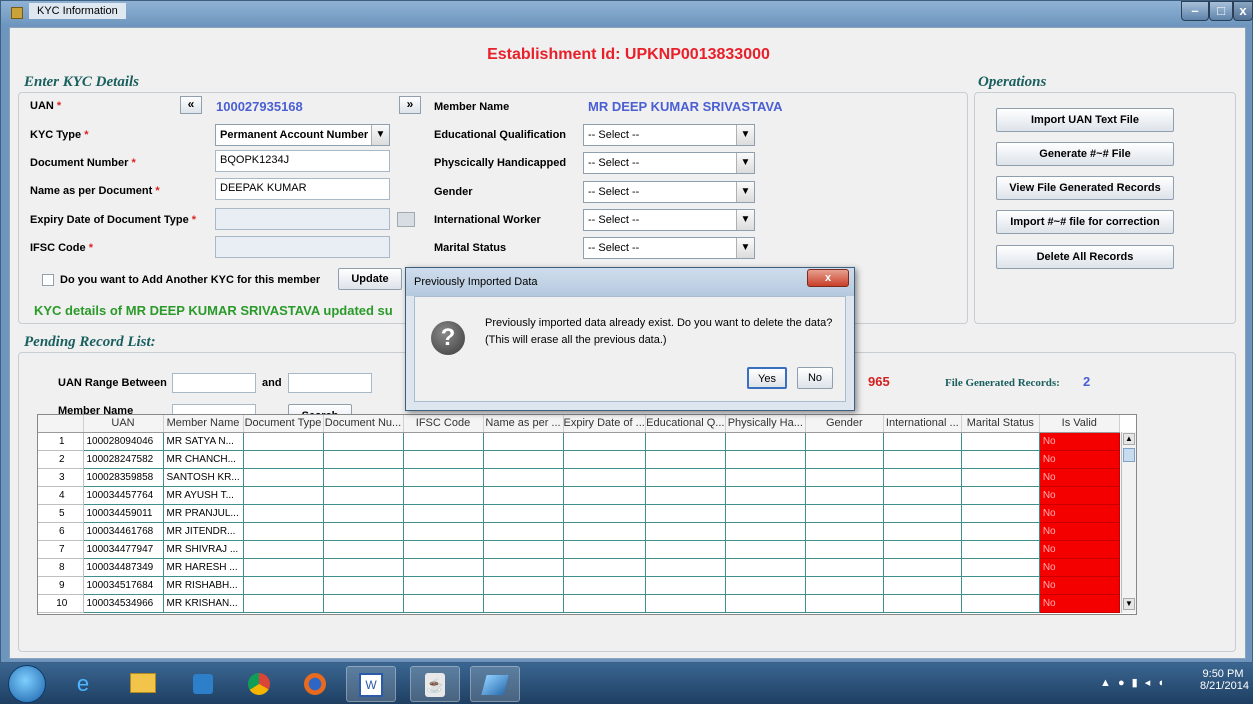 This screenshot has width=1253, height=704. I want to click on handicapped-select: -- Select -- ▼, so click(669, 163).